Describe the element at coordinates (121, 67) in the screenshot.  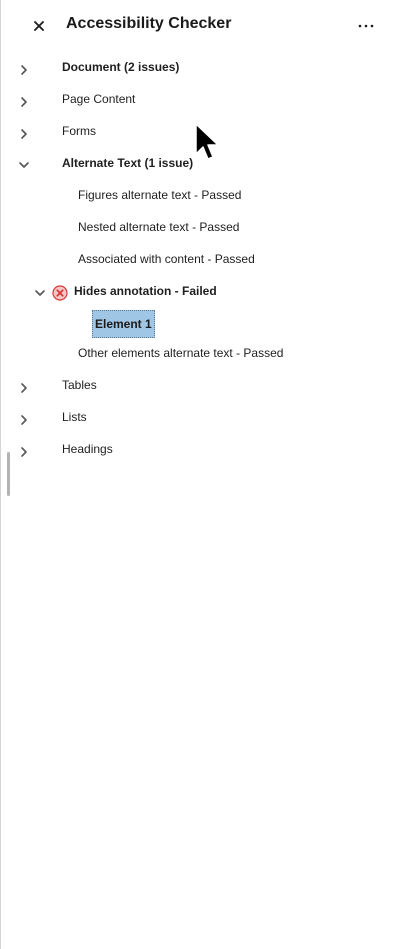
I see `tree-item-label: Document (2 issues)` at that location.